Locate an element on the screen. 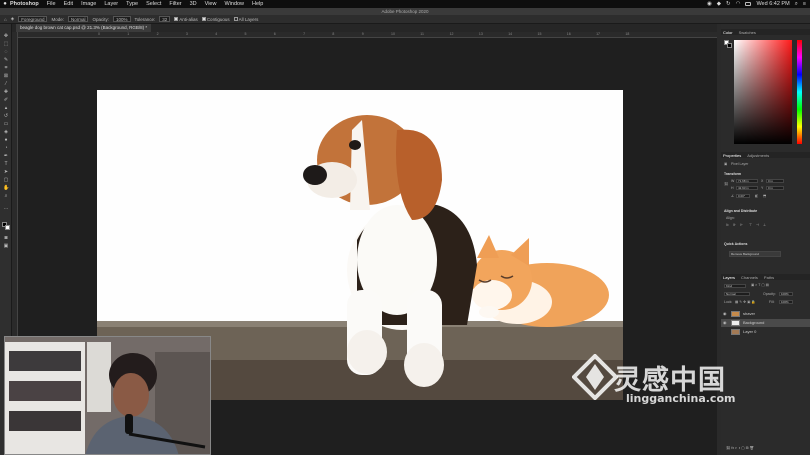 This screenshot has height=455, width=810. mode-select: Normal is located at coordinates (78, 19).